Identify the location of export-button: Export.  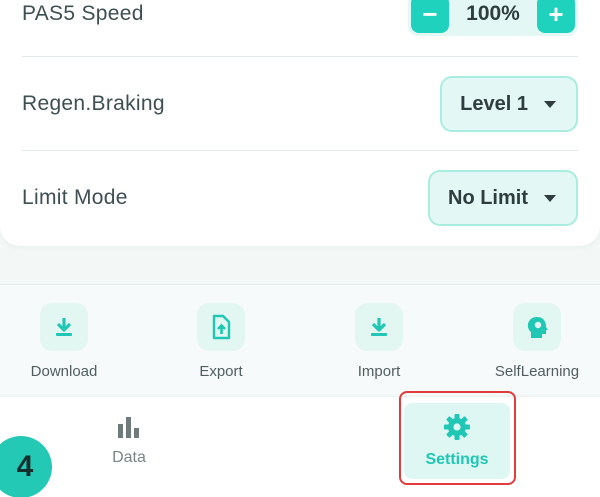
(221, 341).